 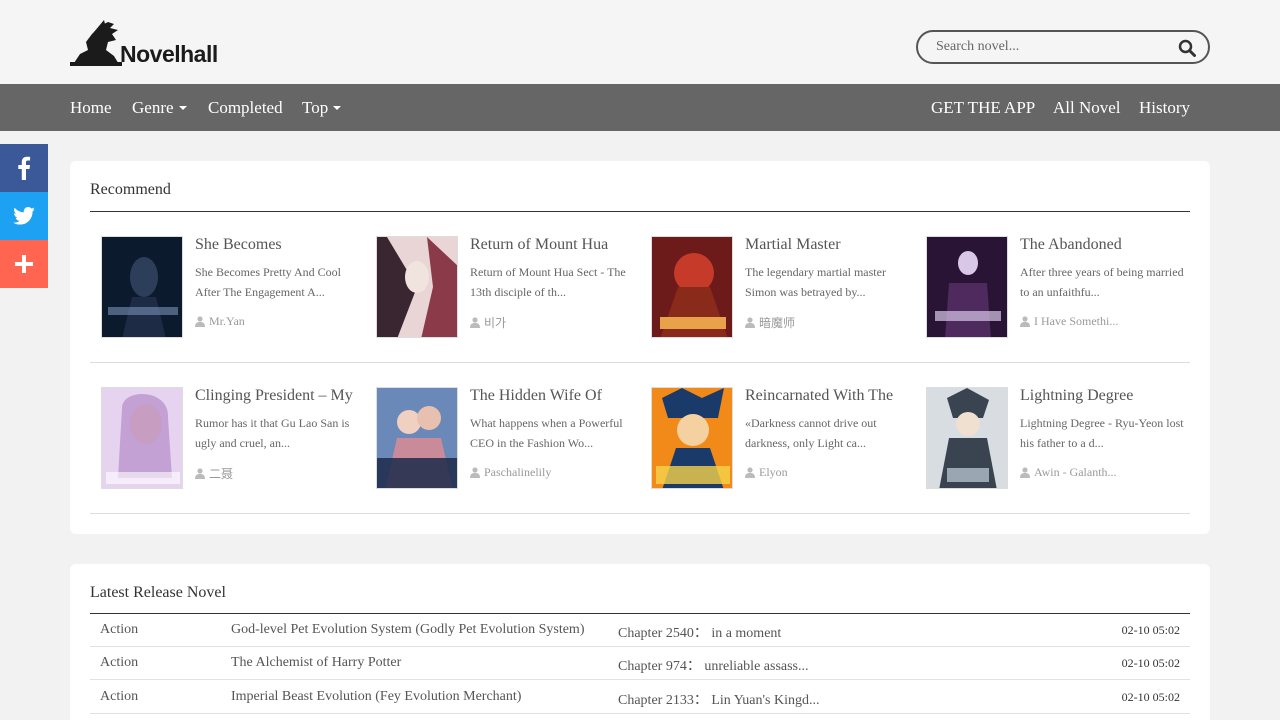 I want to click on book-author: 비가, so click(x=488, y=322).